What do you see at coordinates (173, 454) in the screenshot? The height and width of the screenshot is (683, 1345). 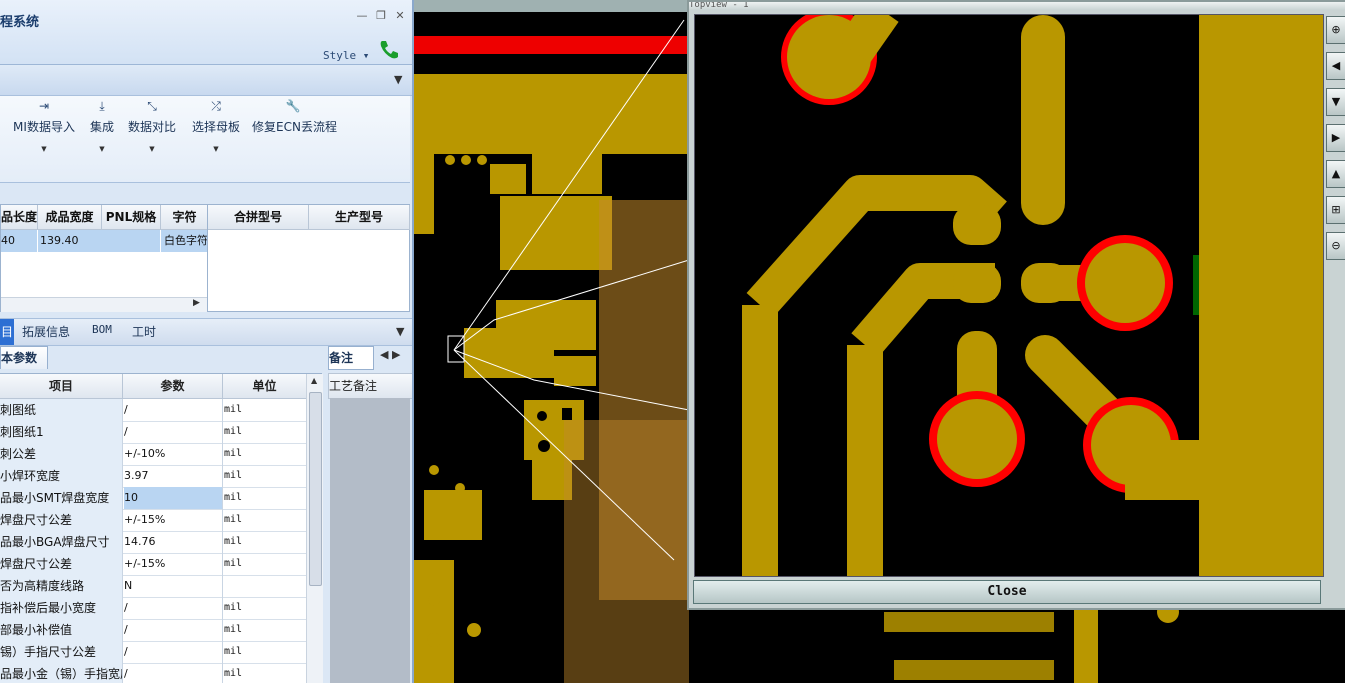 I see `param-value: +/-10%` at bounding box center [173, 454].